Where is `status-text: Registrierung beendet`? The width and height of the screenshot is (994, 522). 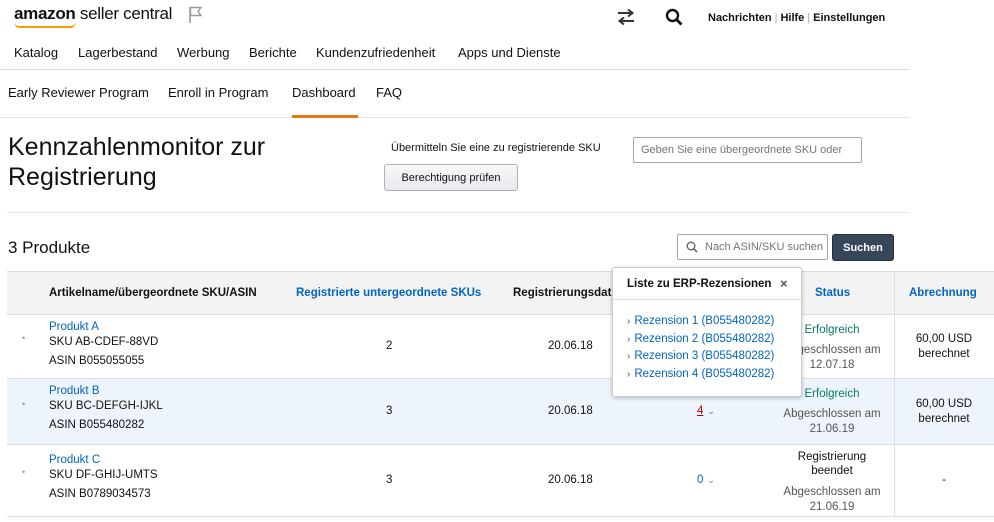
status-text: Registrierung beendet is located at coordinates (832, 464).